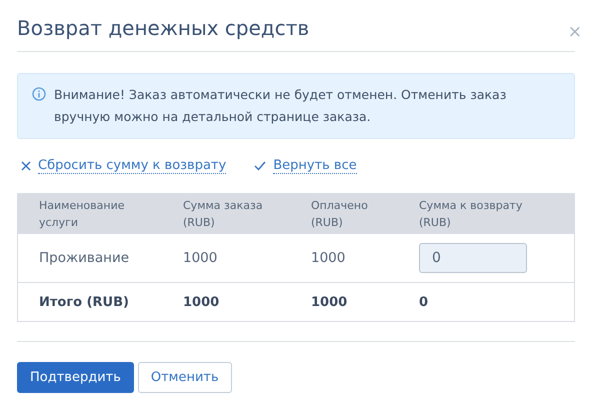 This screenshot has width=591, height=406. Describe the element at coordinates (39, 94) in the screenshot. I see `info-icon` at that location.